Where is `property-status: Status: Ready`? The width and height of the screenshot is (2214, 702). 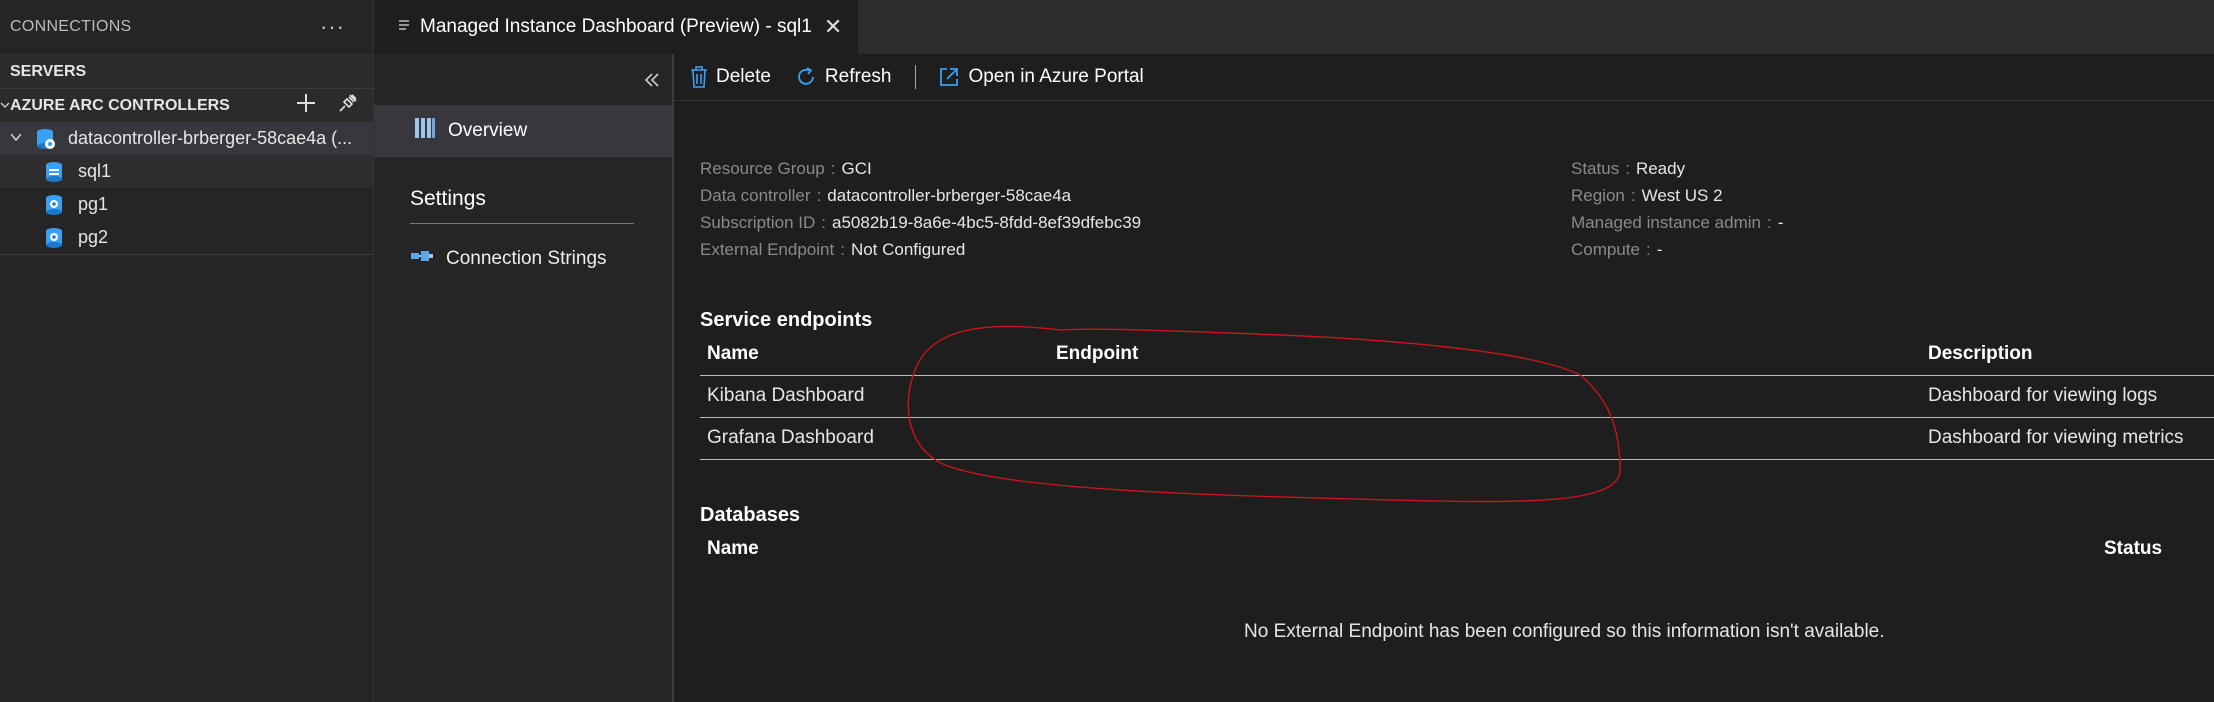 property-status: Status: Ready is located at coordinates (1628, 168).